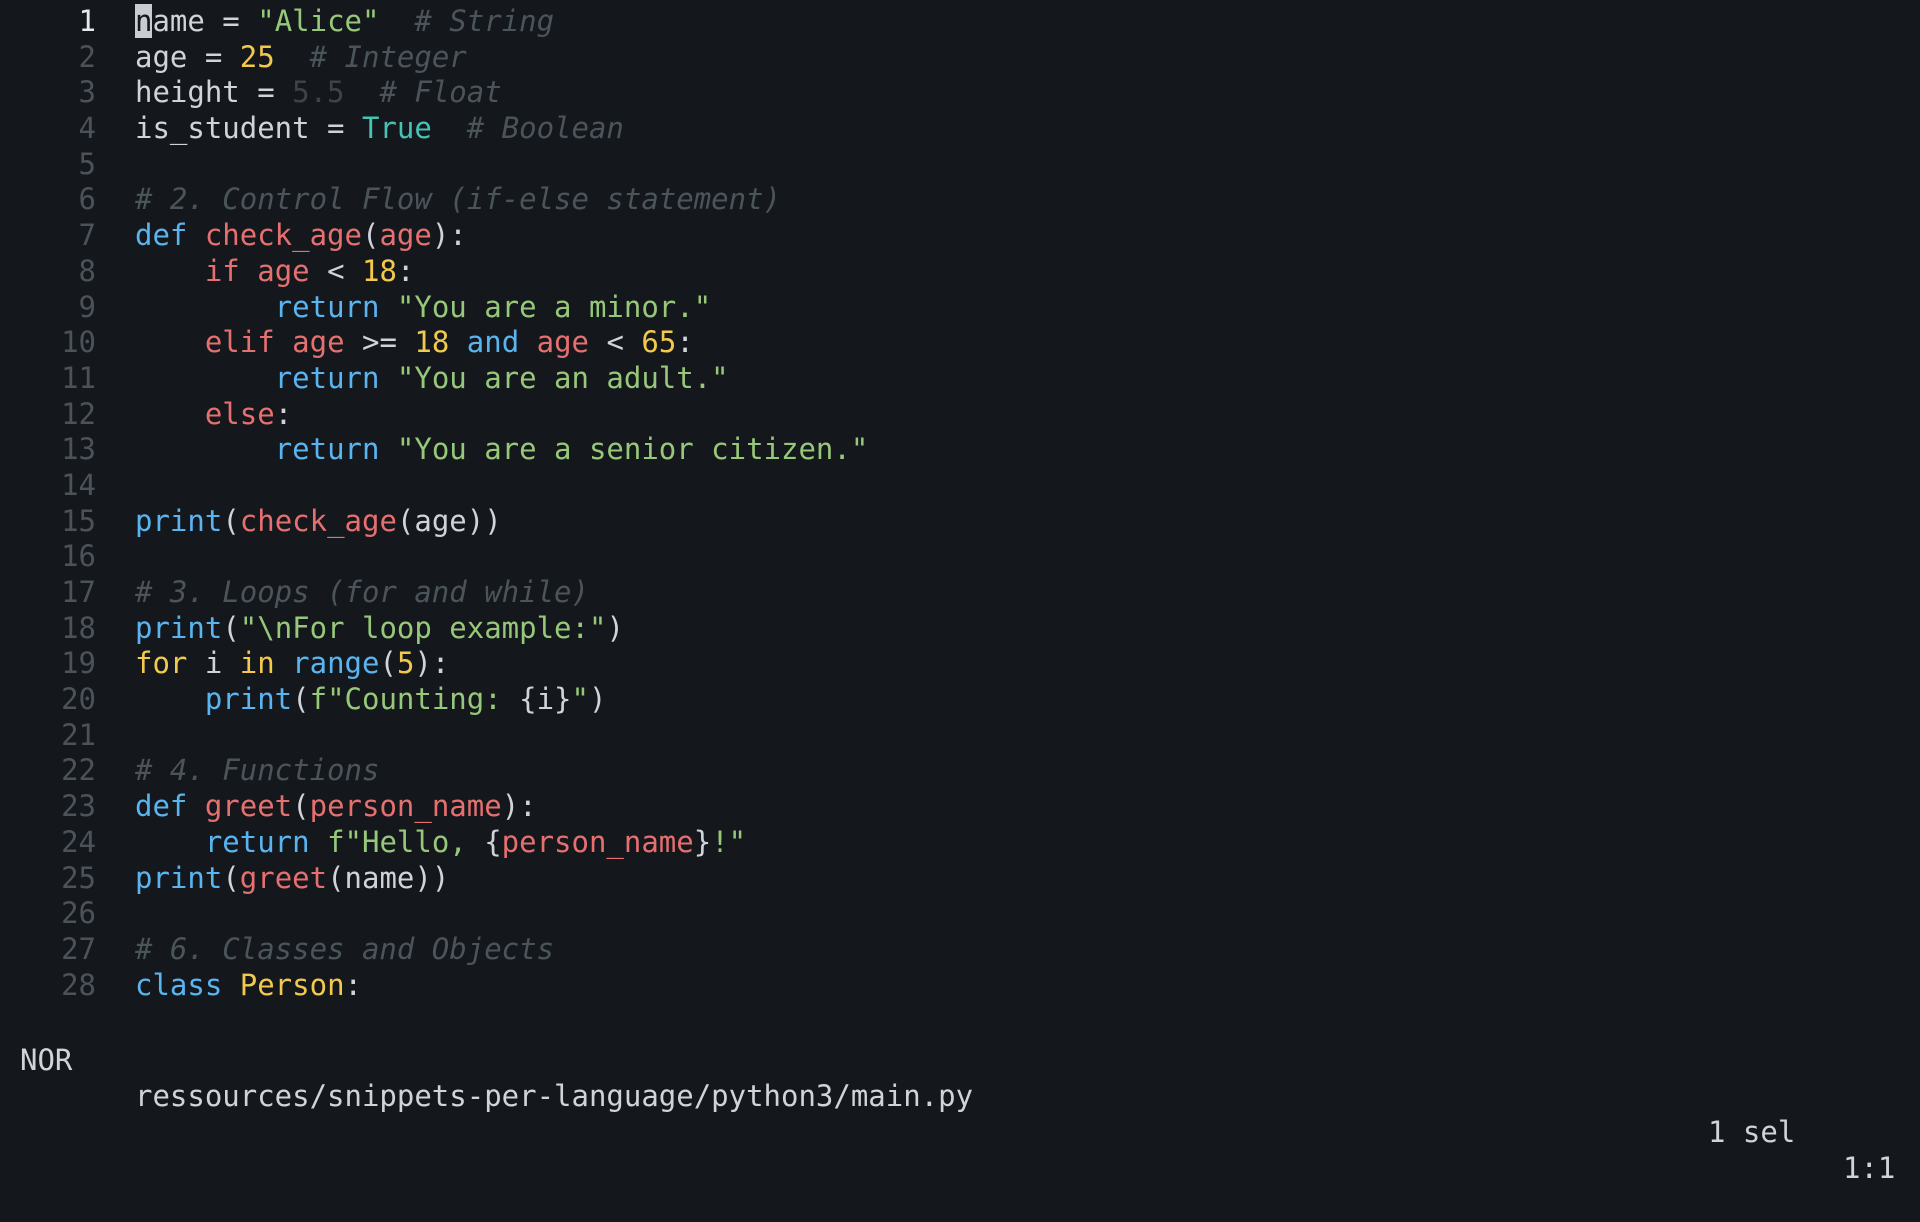 This screenshot has width=1920, height=1222. What do you see at coordinates (257, 771) in the screenshot?
I see `line-code: # 4. Functions` at bounding box center [257, 771].